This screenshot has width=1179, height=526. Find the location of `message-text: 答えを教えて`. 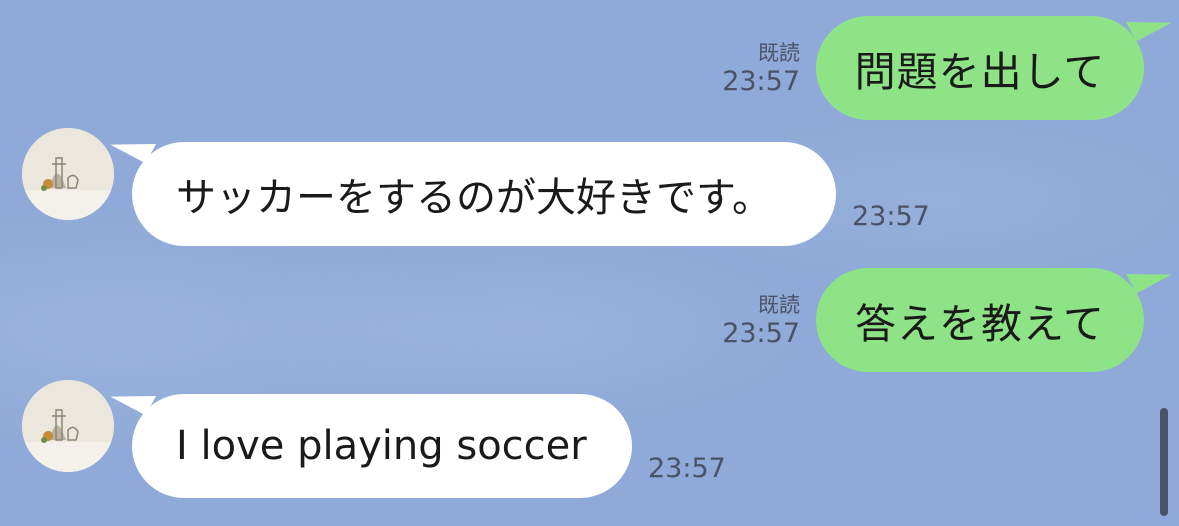

message-text: 答えを教えて is located at coordinates (980, 324).